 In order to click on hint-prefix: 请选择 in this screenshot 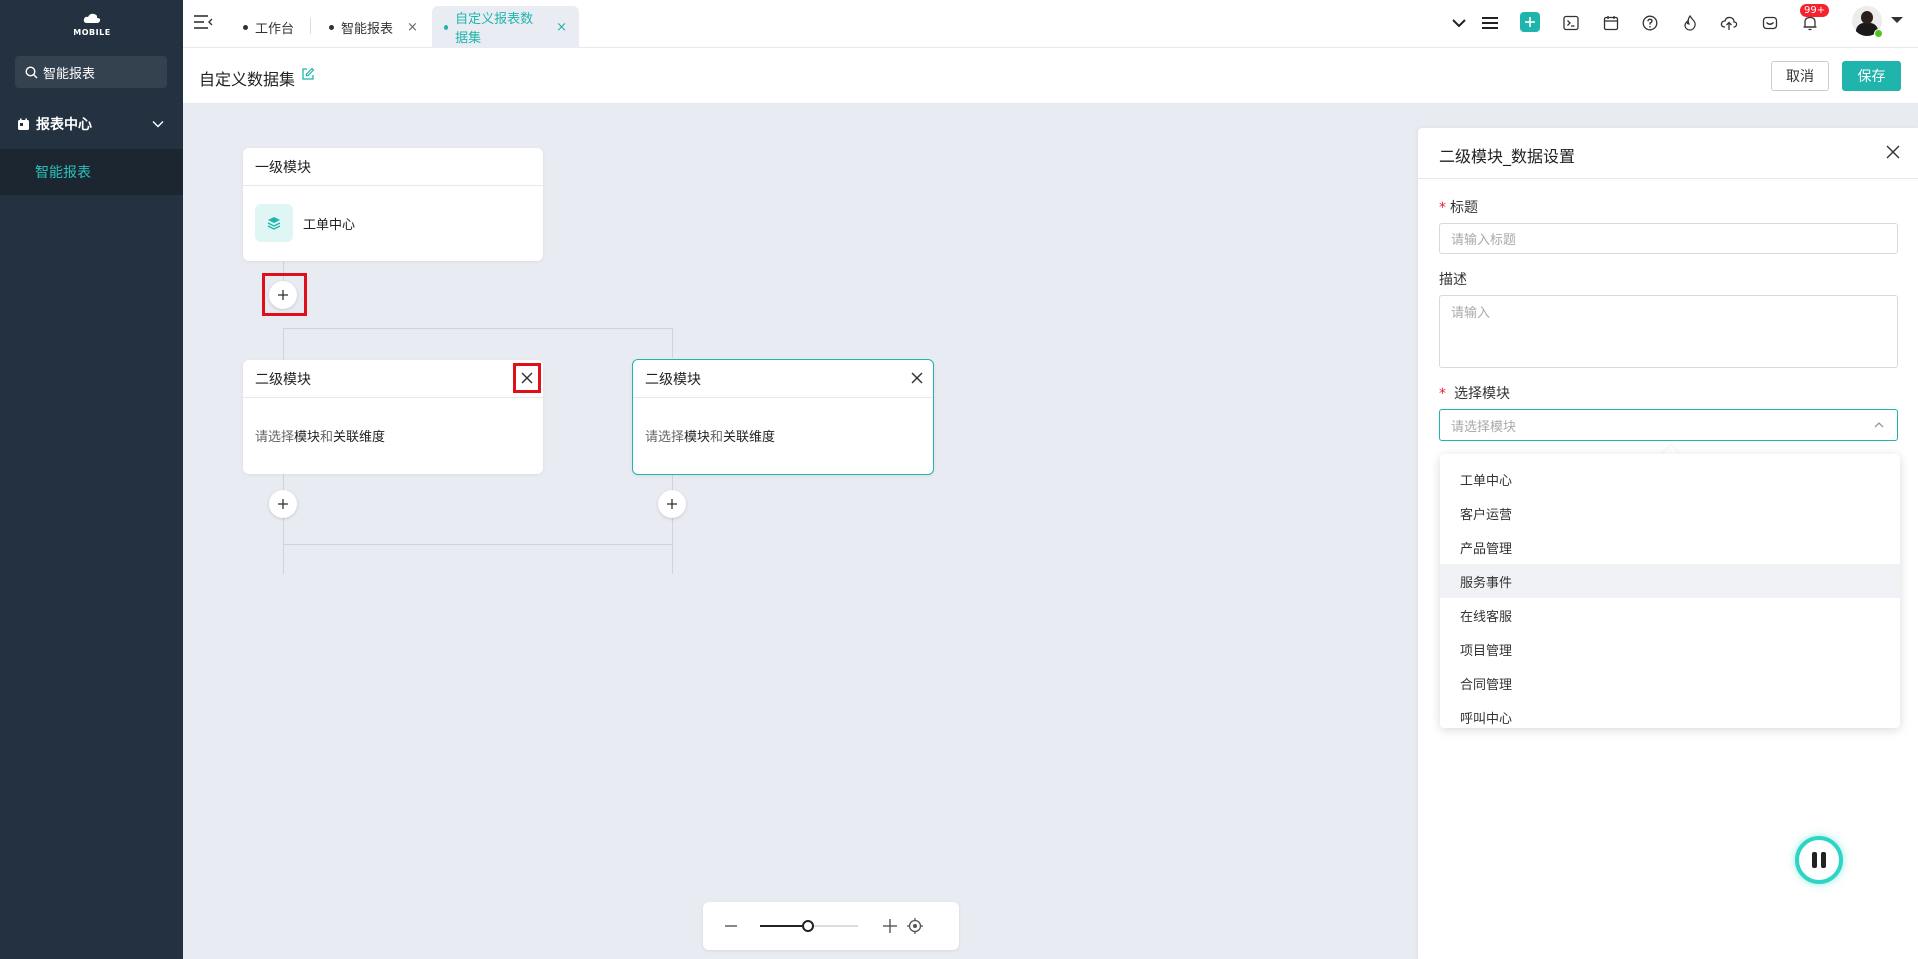, I will do `click(665, 437)`.